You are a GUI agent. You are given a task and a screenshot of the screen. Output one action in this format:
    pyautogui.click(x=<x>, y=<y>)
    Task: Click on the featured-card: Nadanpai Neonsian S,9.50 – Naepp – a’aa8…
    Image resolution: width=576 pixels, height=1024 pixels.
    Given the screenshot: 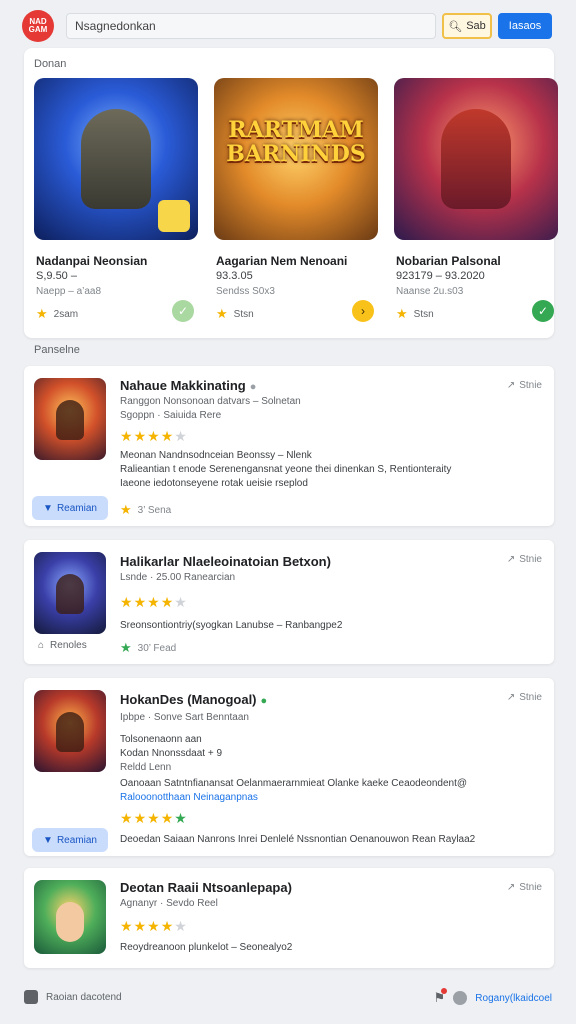 What is the action you would take?
    pyautogui.click(x=116, y=203)
    